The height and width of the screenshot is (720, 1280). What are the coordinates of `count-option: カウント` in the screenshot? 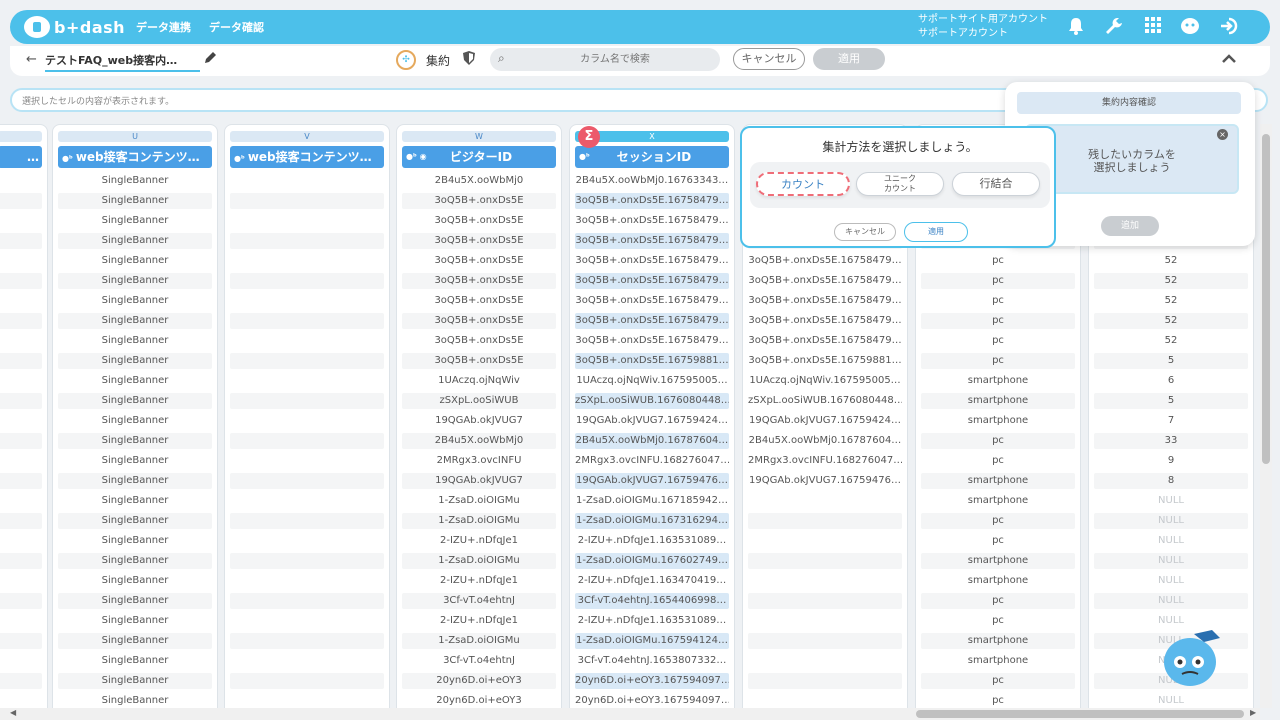 It's located at (803, 184).